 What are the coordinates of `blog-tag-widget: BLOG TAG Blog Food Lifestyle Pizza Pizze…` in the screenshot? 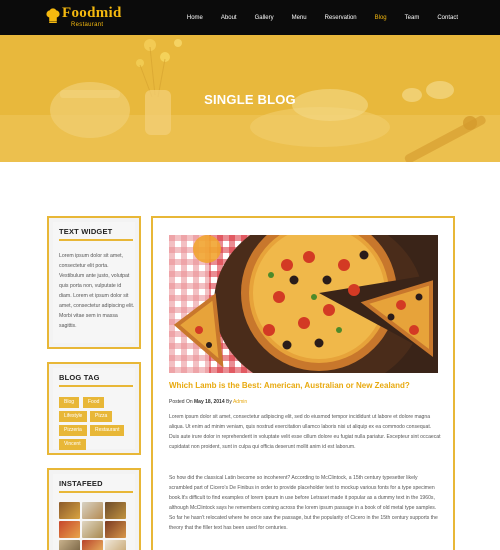 It's located at (94, 408).